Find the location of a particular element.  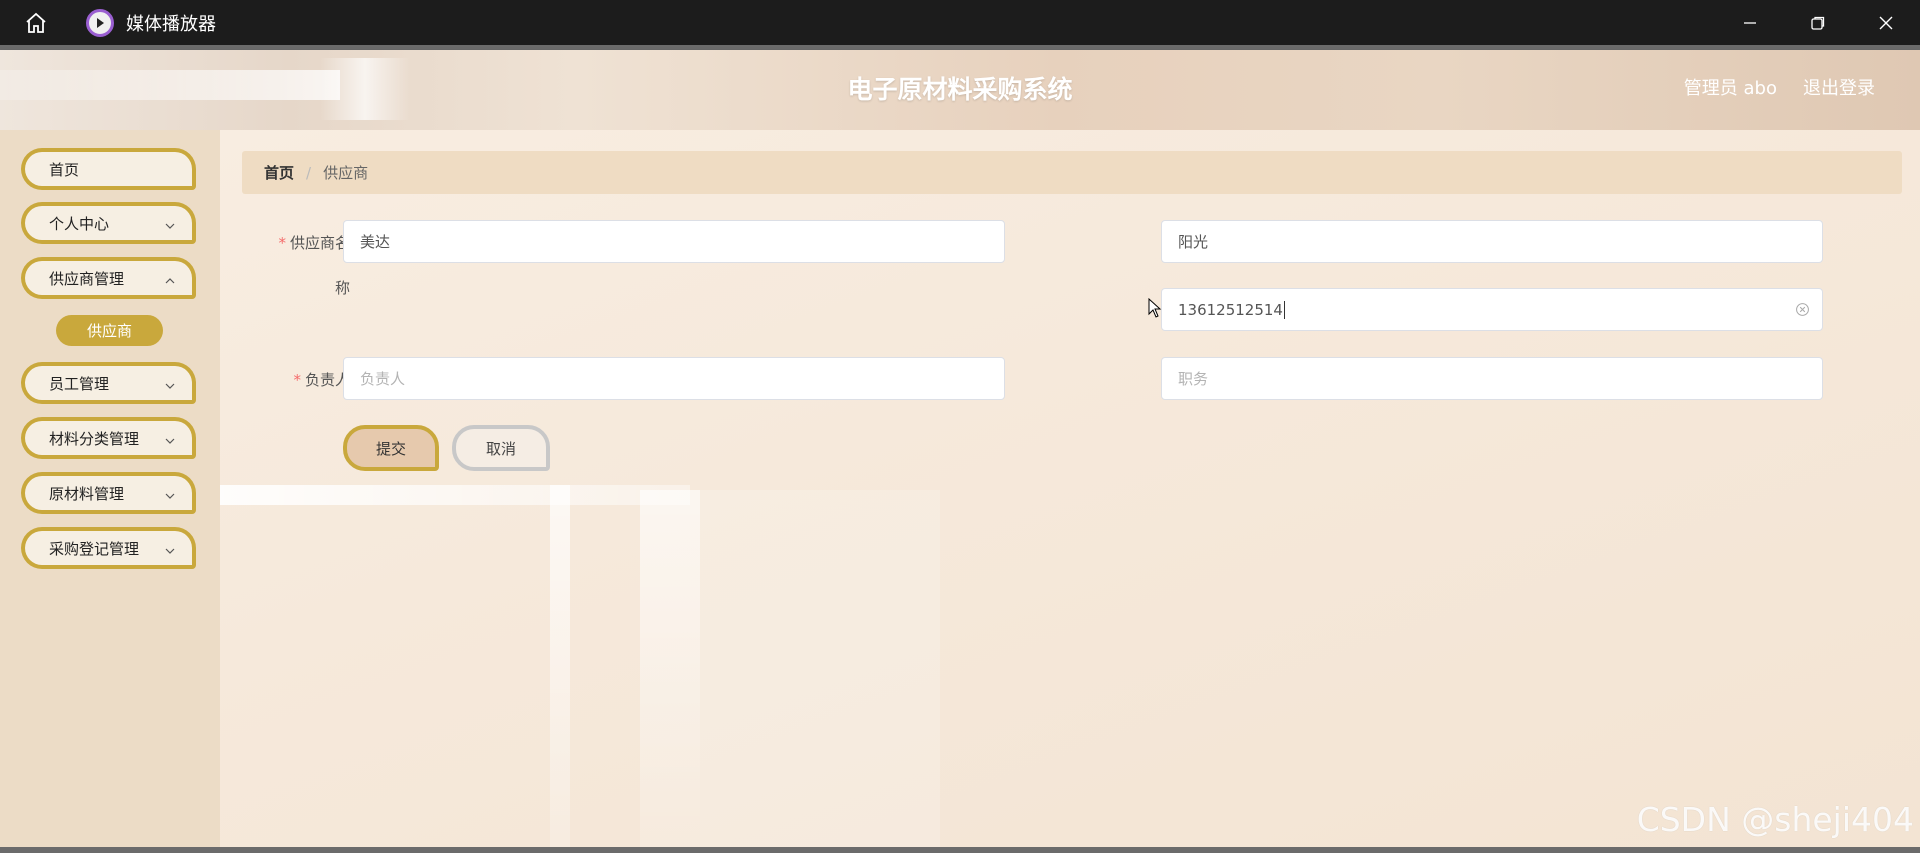

sidebar-item-label: 原材料管理 is located at coordinates (87, 493).